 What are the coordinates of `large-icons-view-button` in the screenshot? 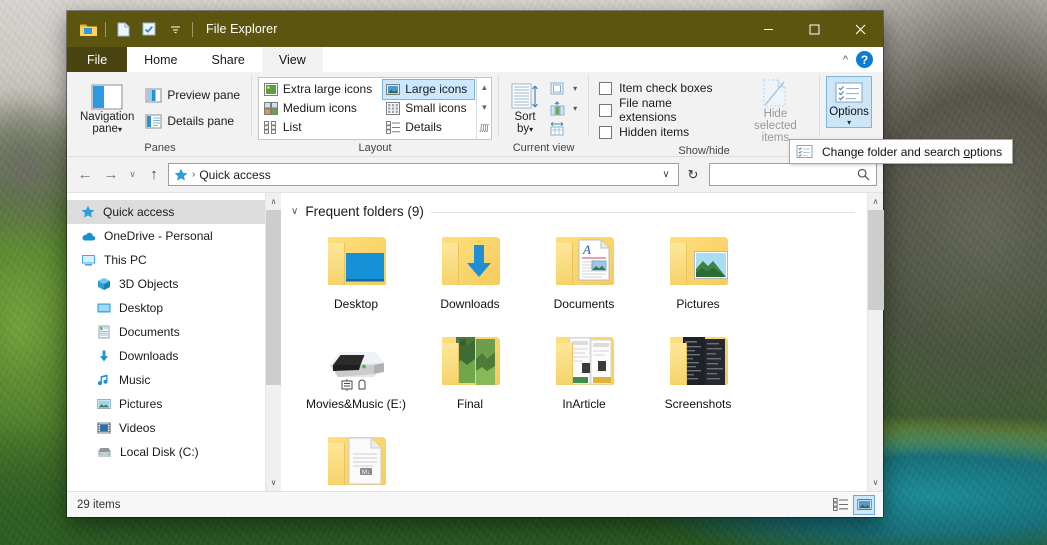 It's located at (864, 504).